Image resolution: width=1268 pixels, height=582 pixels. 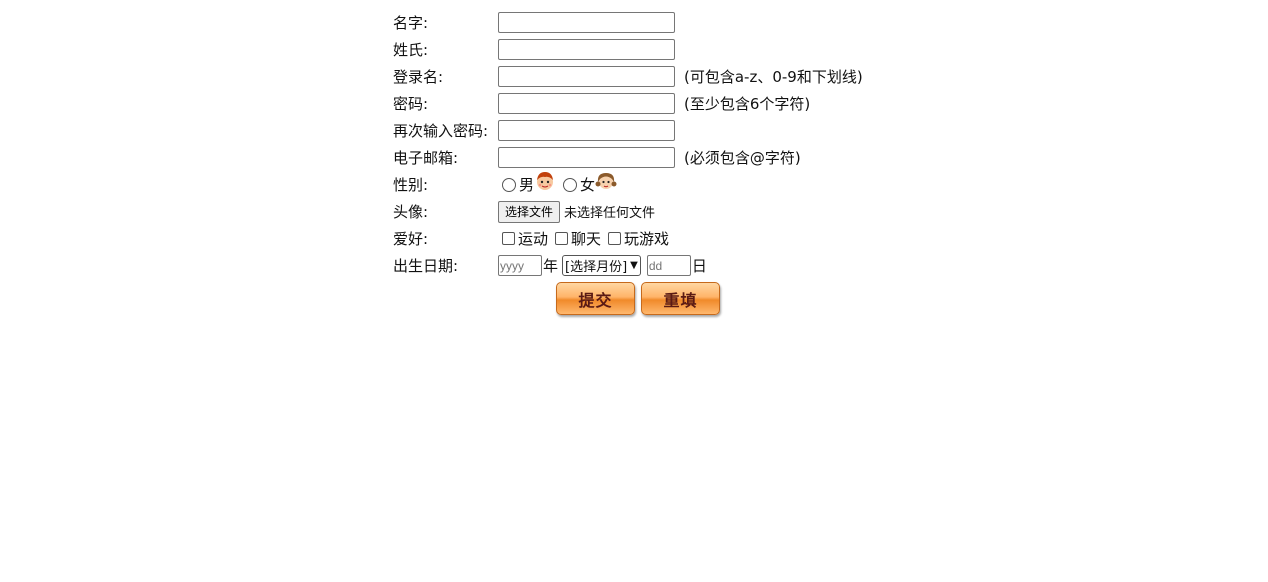 I want to click on birthday-row: 出生日期: 年 [选择月份] ▼ 日, so click(x=628, y=265).